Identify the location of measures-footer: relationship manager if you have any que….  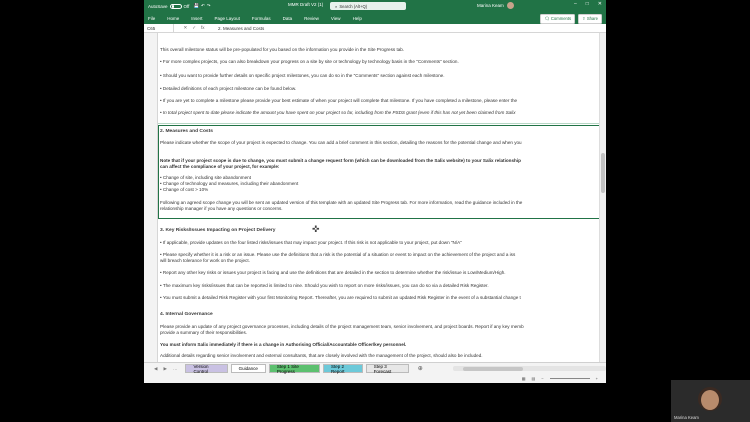
(221, 208).